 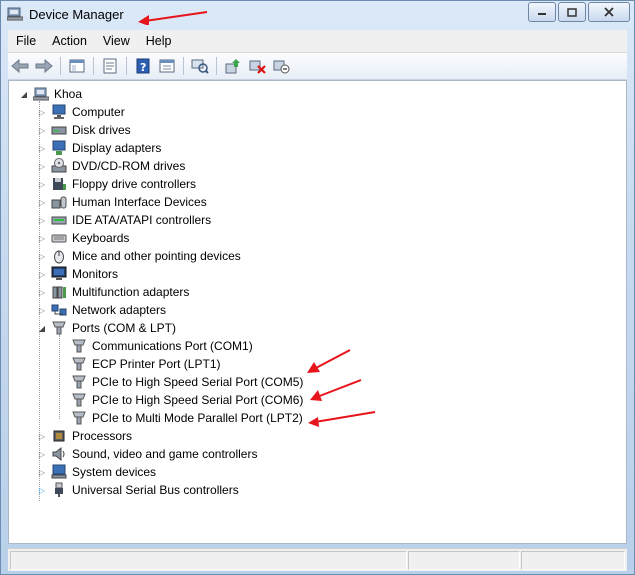 I want to click on tree-category-dvd-cd-rom-drives: ▷ DVD/CD-ROM drives, so click(x=111, y=166).